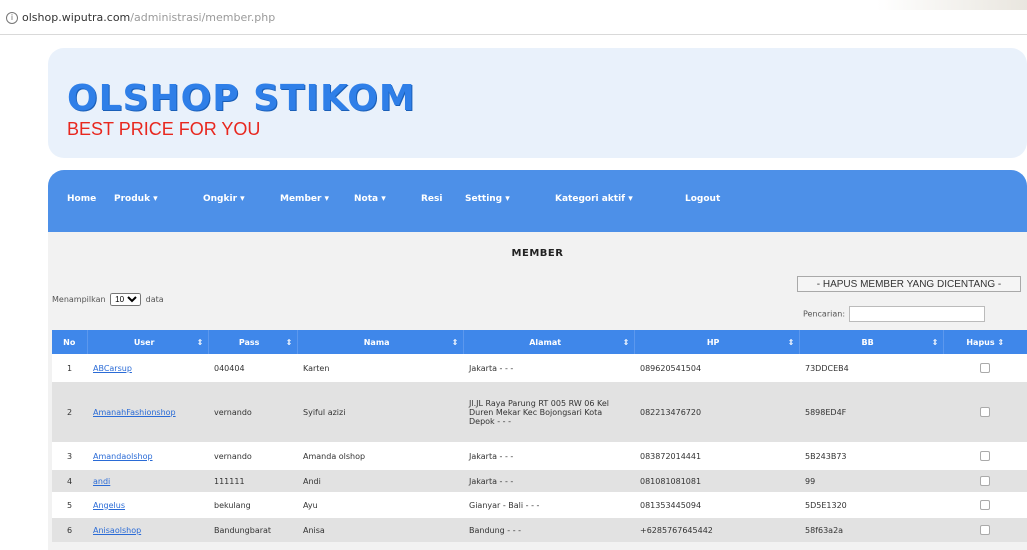  What do you see at coordinates (253, 342) in the screenshot?
I see `column-header-pass: Pass ⇕` at bounding box center [253, 342].